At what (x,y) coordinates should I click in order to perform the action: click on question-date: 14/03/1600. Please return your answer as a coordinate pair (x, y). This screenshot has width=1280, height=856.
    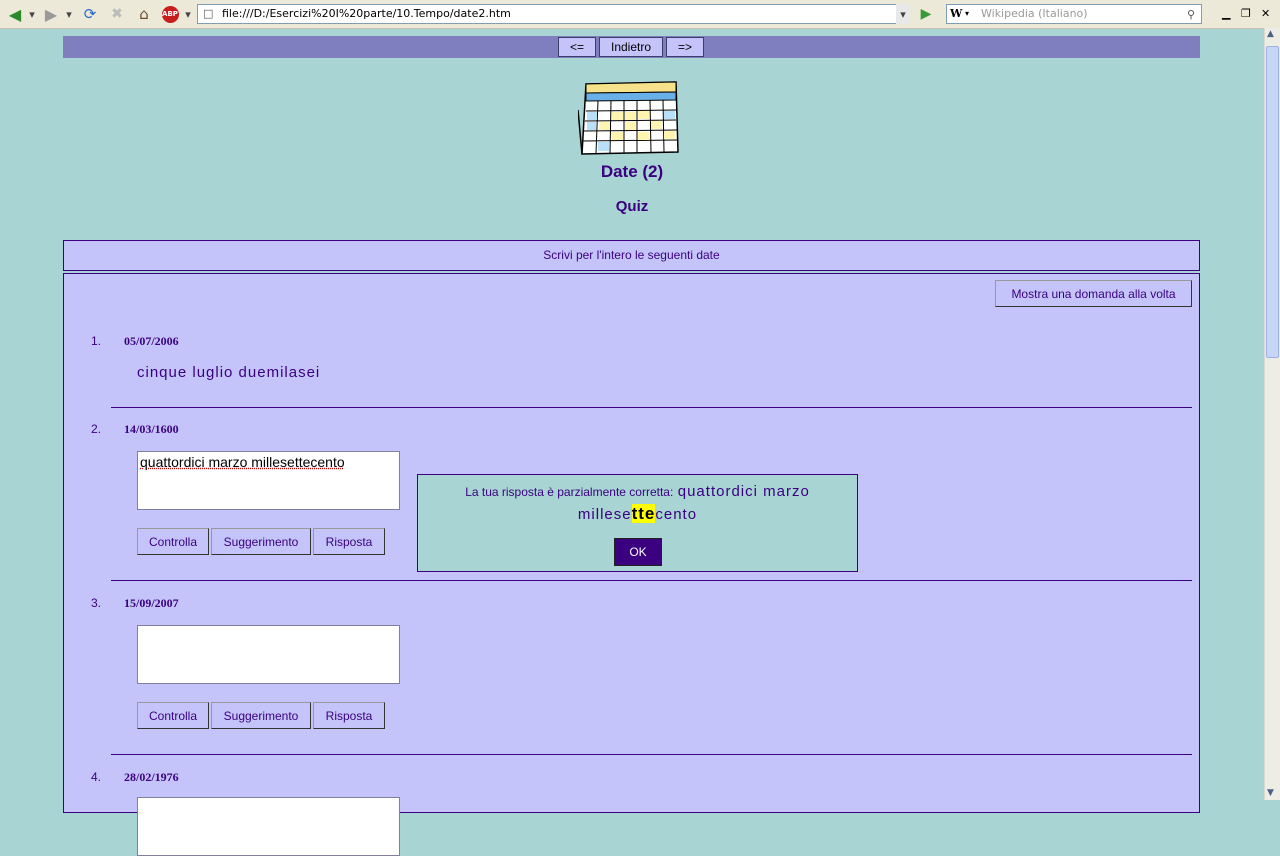
    Looking at the image, I should click on (151, 429).